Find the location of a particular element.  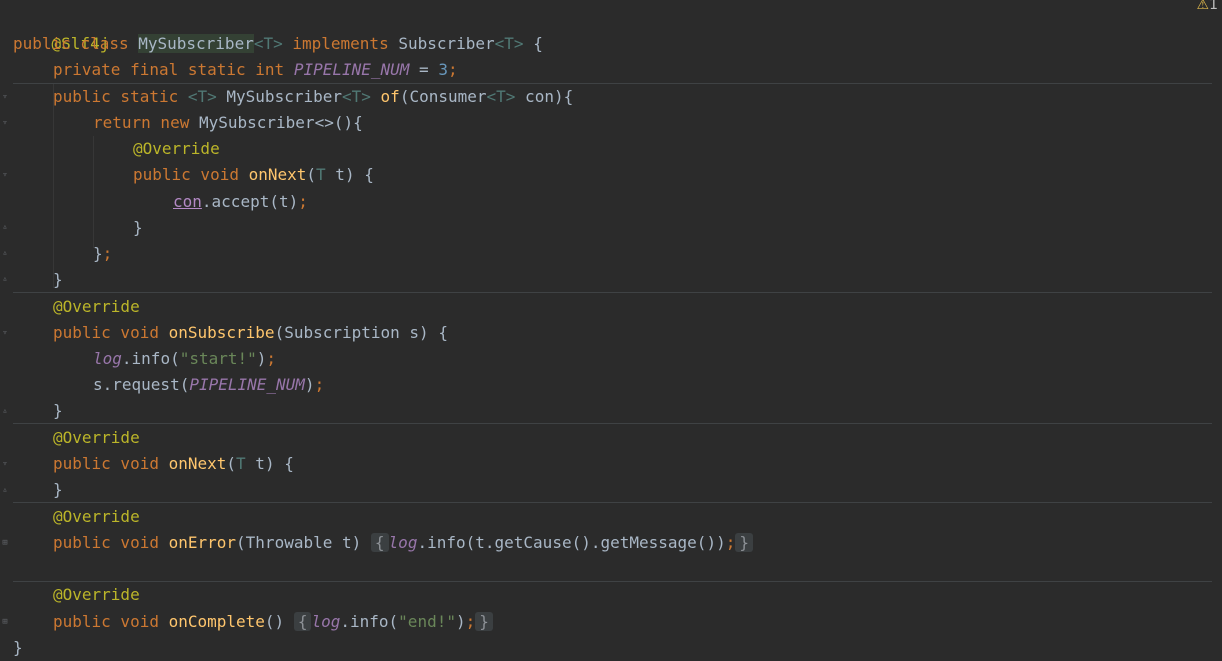

params: (Consumer is located at coordinates (443, 96).